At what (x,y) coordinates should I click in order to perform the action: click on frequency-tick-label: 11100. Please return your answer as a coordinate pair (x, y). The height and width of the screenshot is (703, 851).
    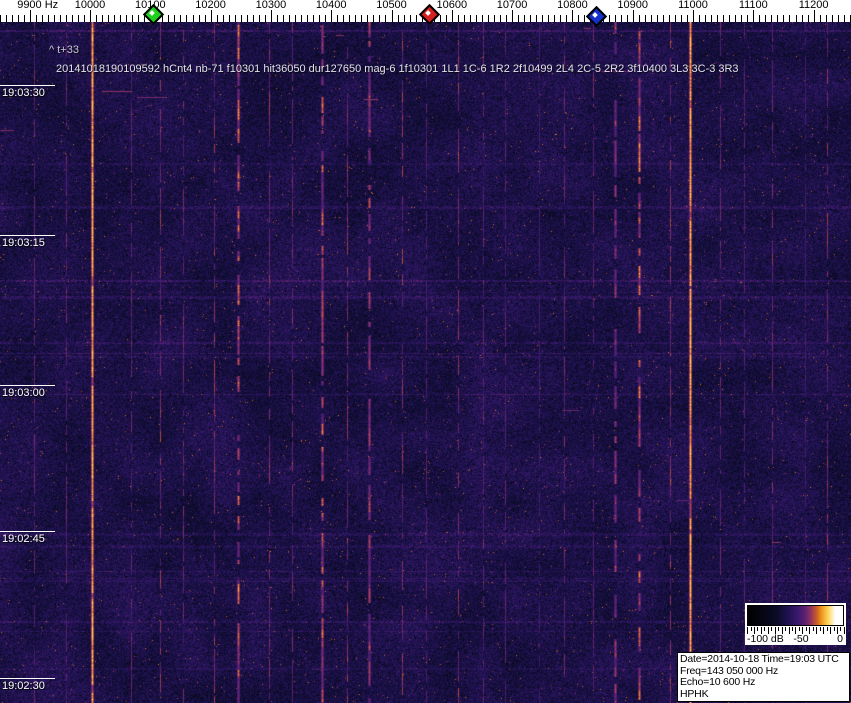
    Looking at the image, I should click on (753, 5).